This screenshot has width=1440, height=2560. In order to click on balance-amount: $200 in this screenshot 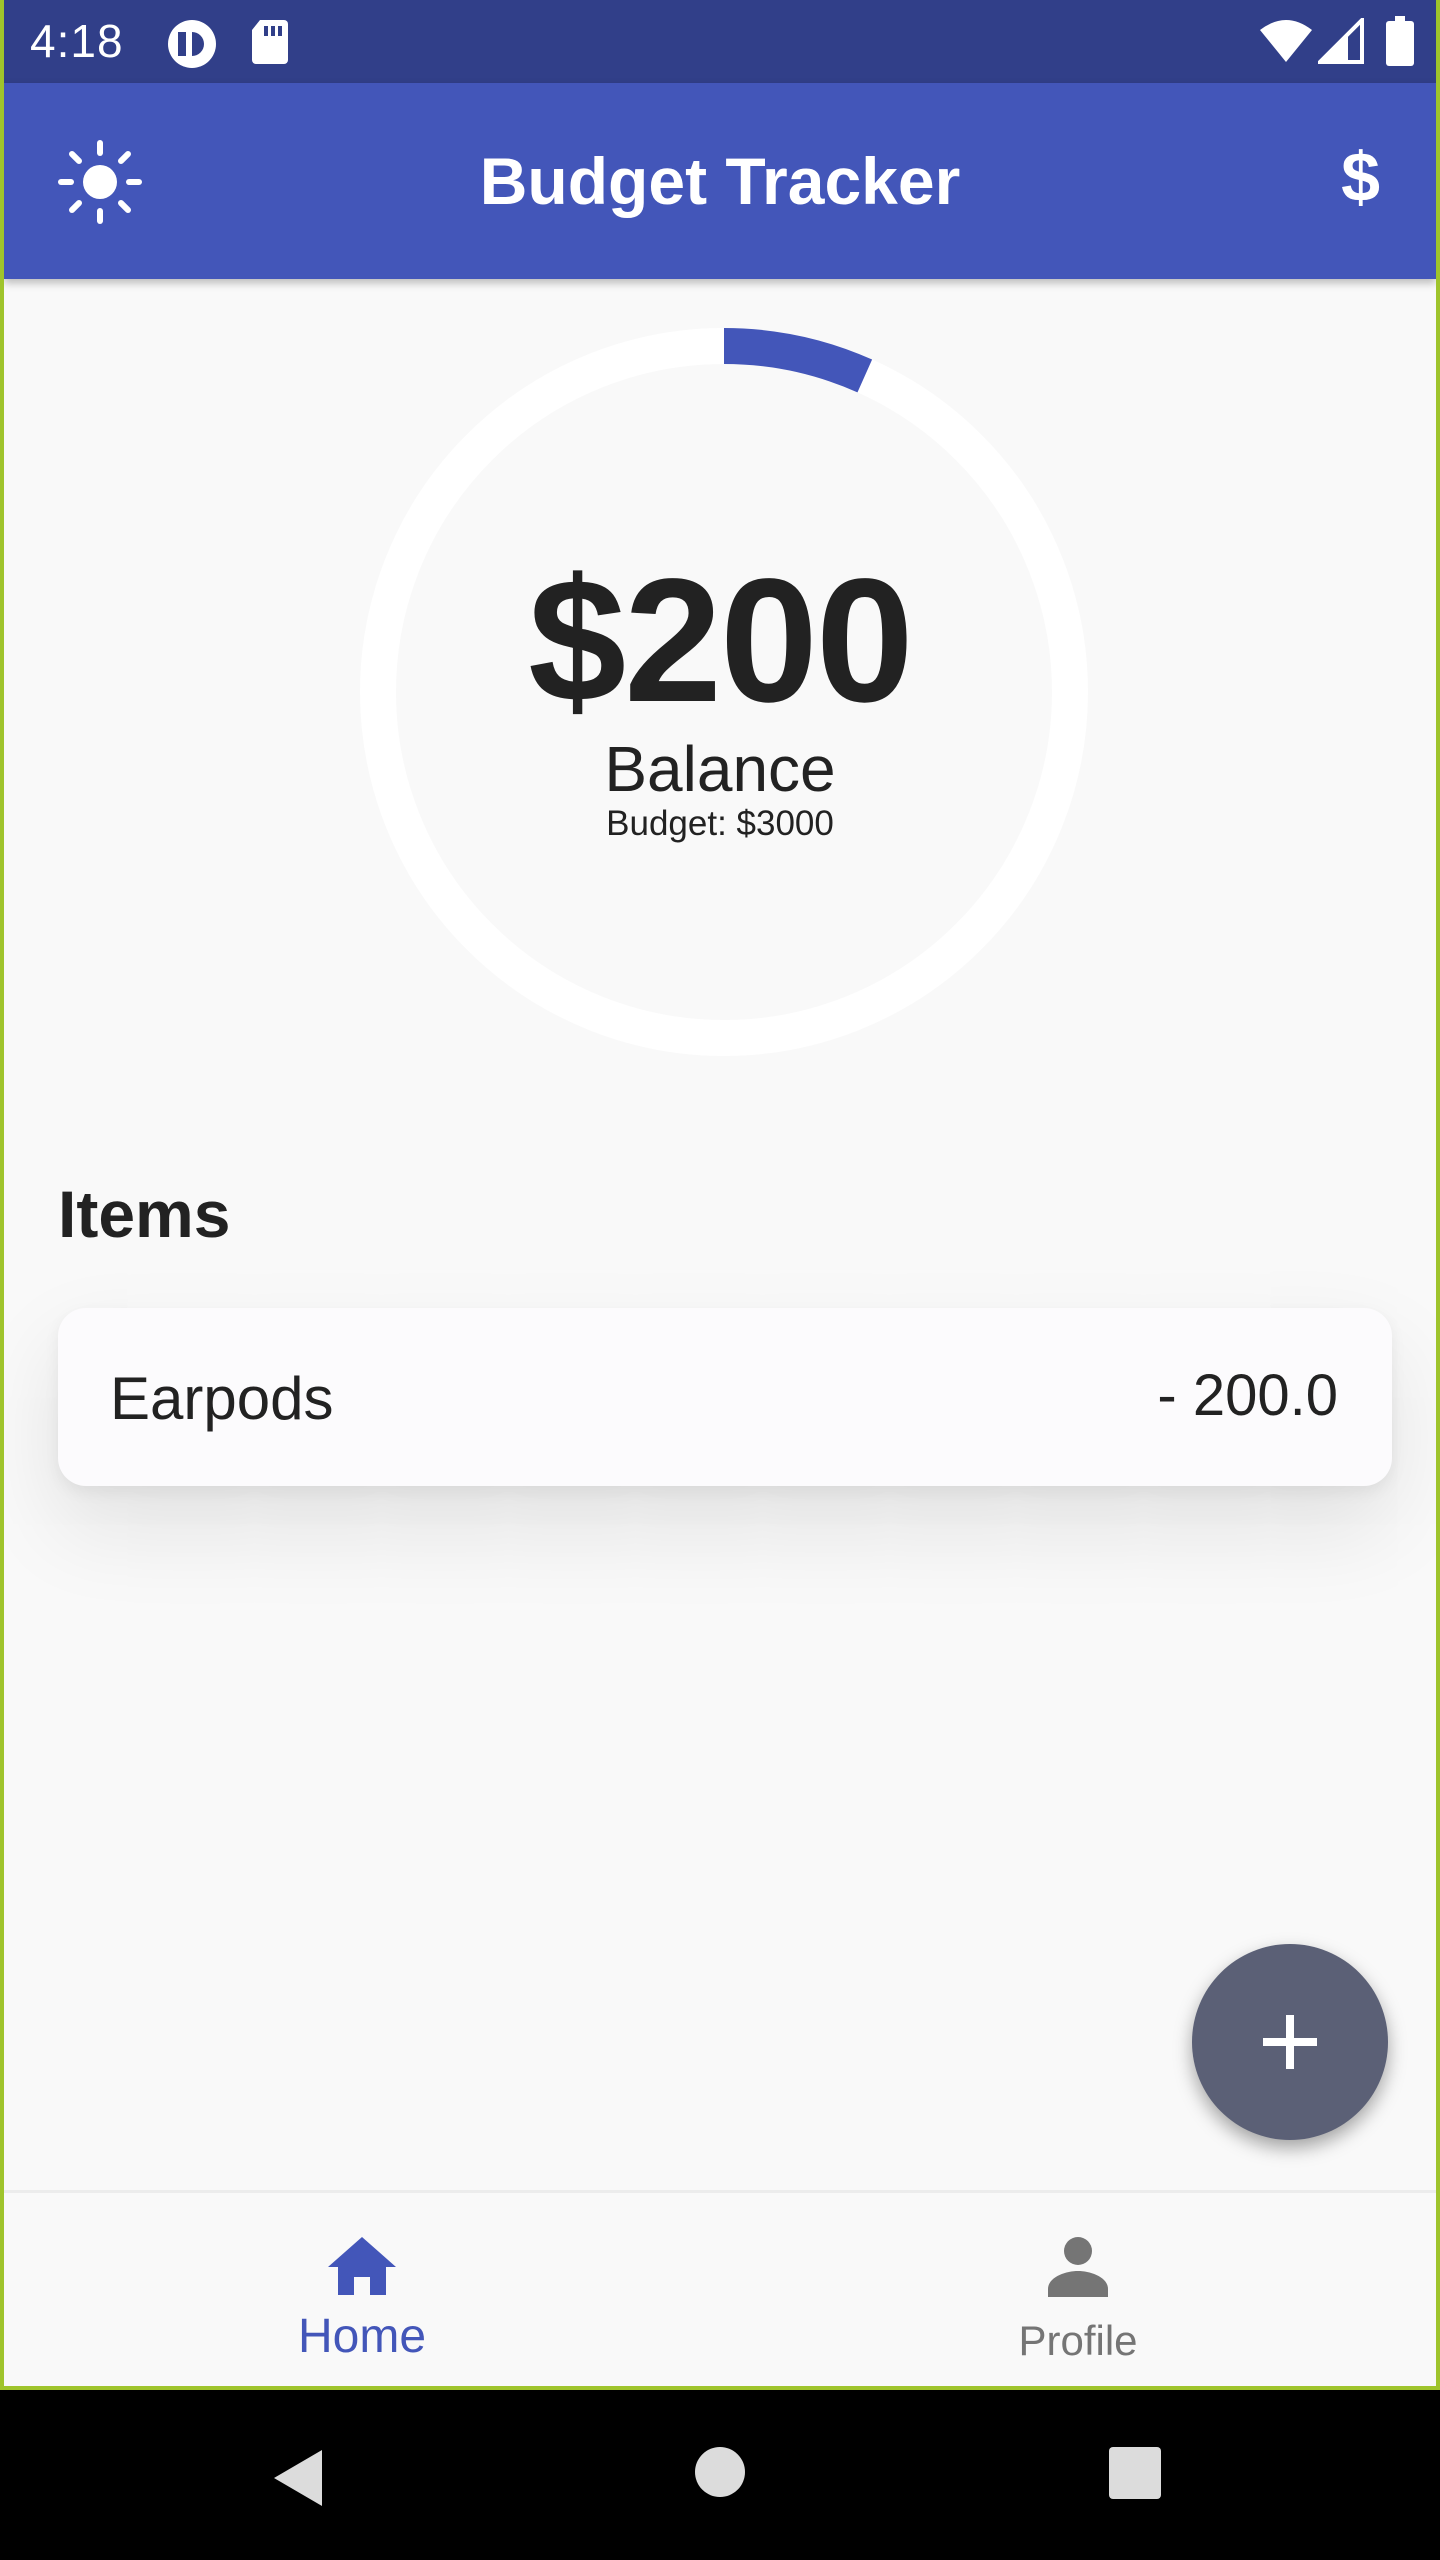, I will do `click(721, 641)`.